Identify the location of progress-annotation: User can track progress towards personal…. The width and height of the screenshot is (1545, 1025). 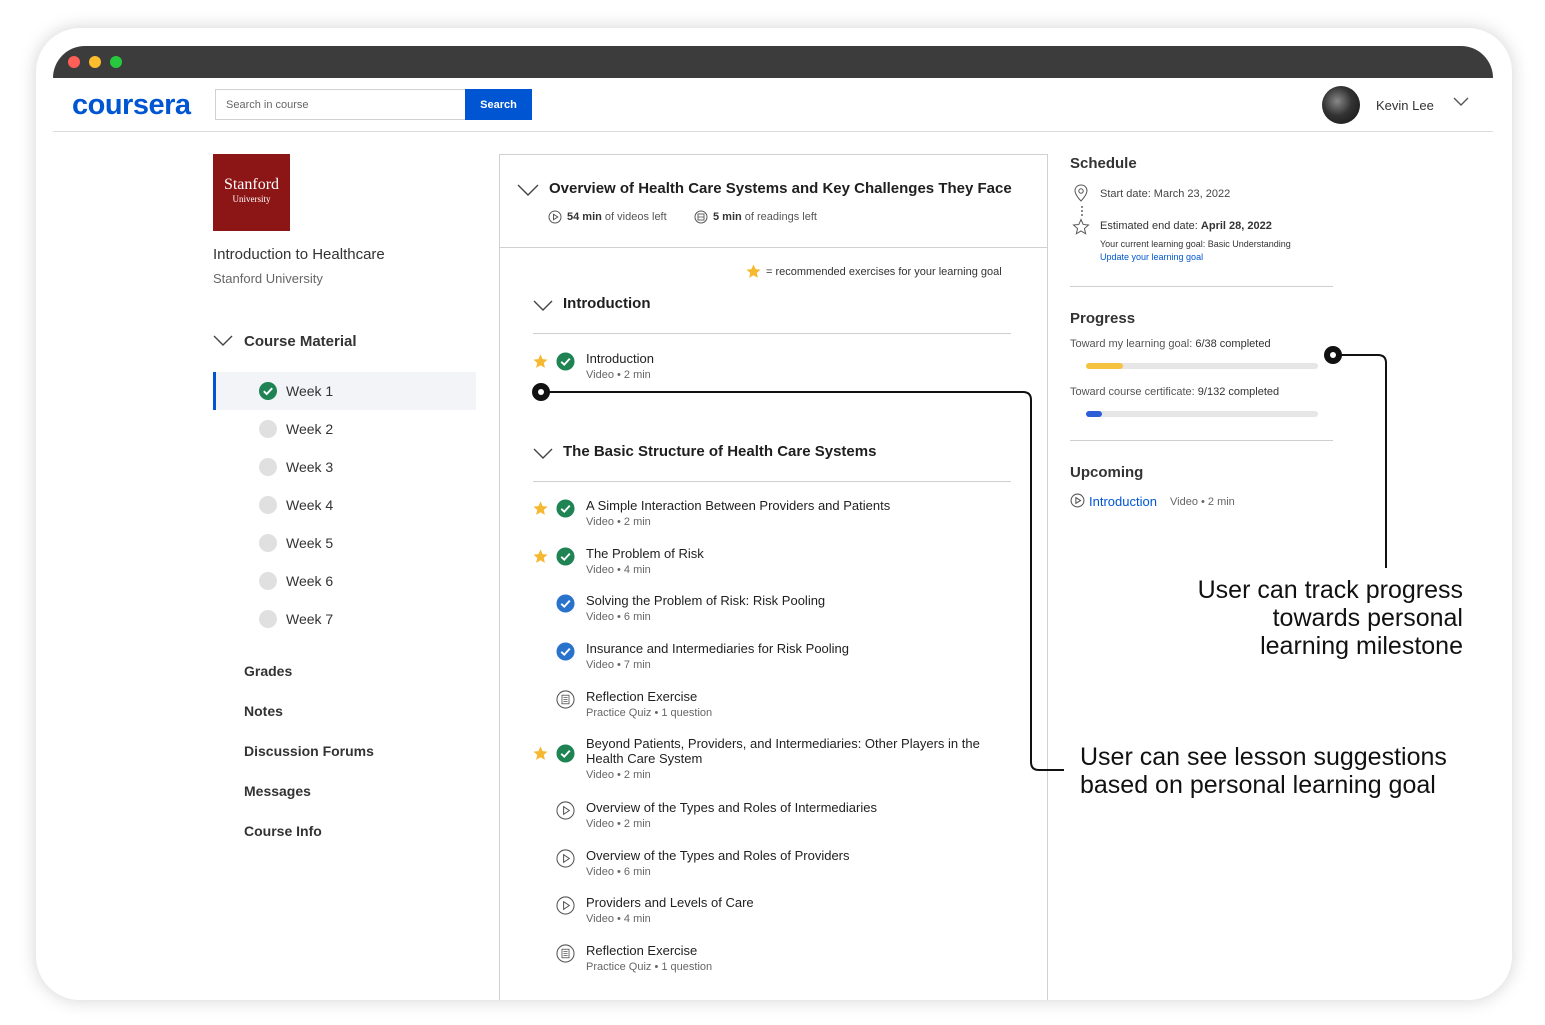
(1310, 618).